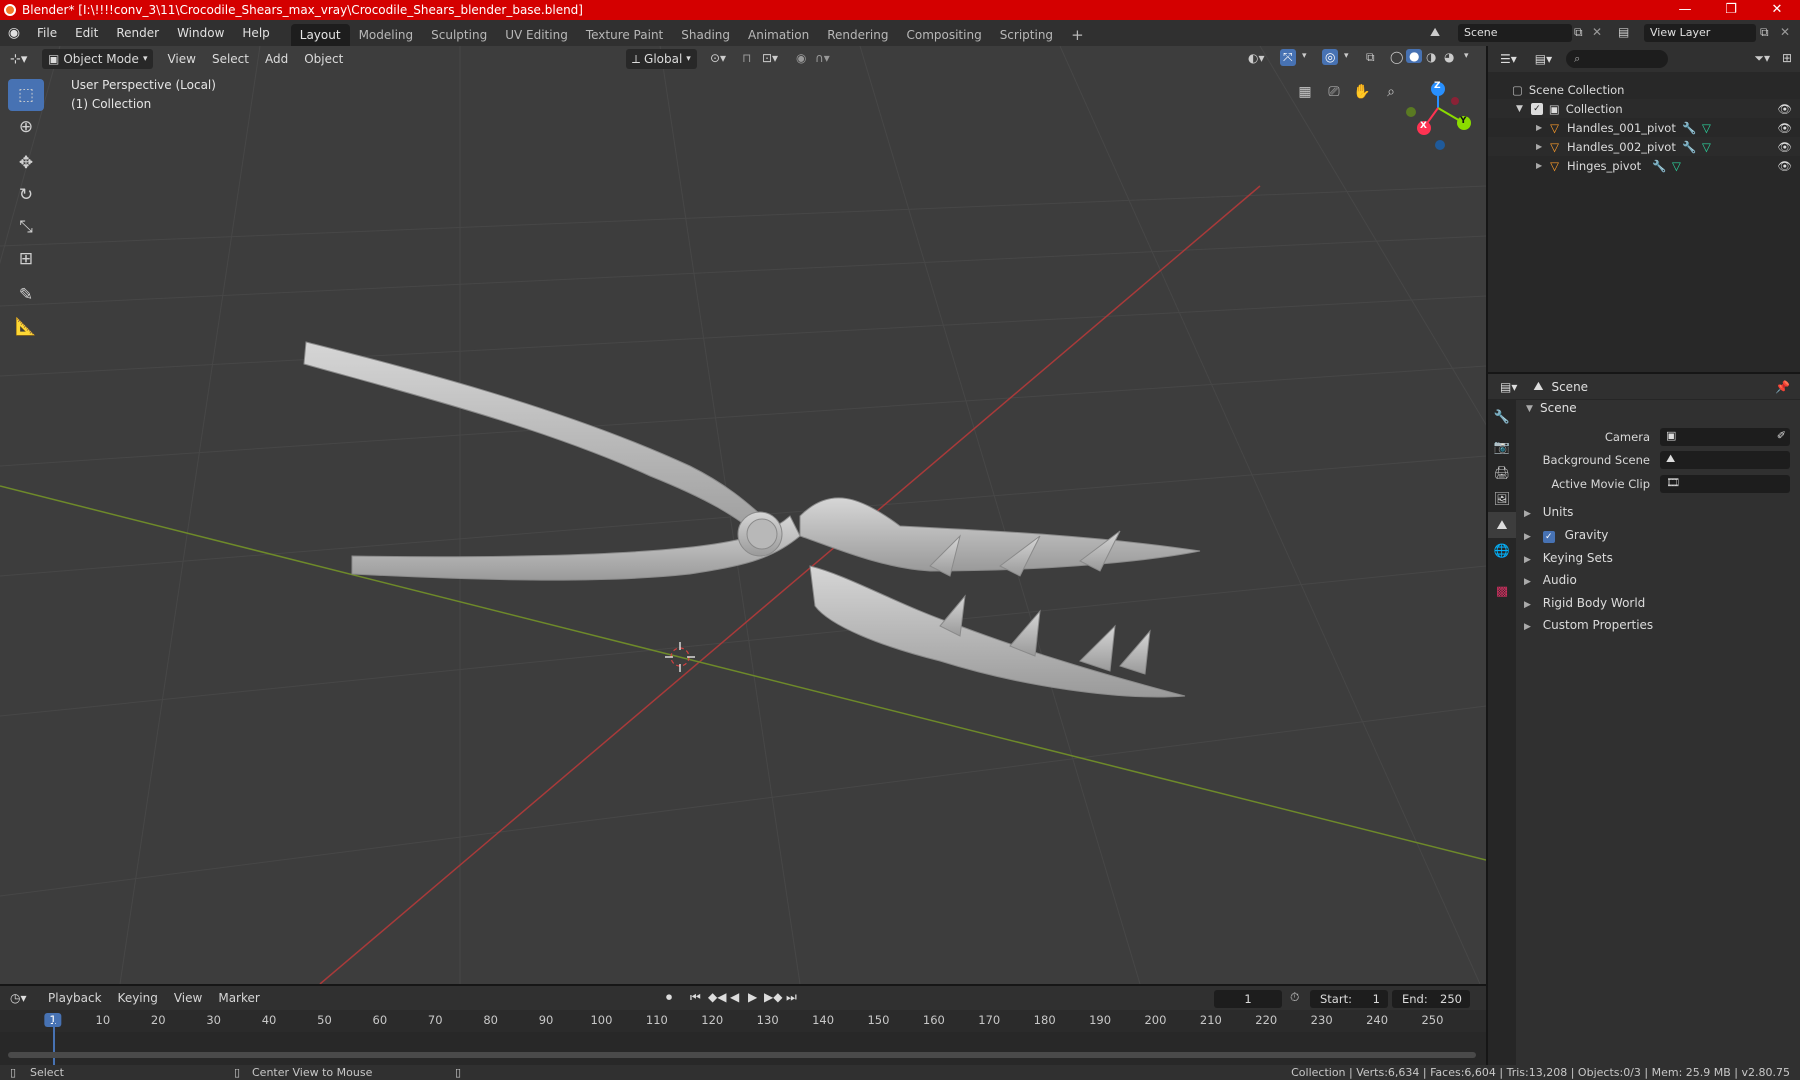 The height and width of the screenshot is (1080, 1800). Describe the element at coordinates (386, 35) in the screenshot. I see `tab-modeling: Modeling` at that location.